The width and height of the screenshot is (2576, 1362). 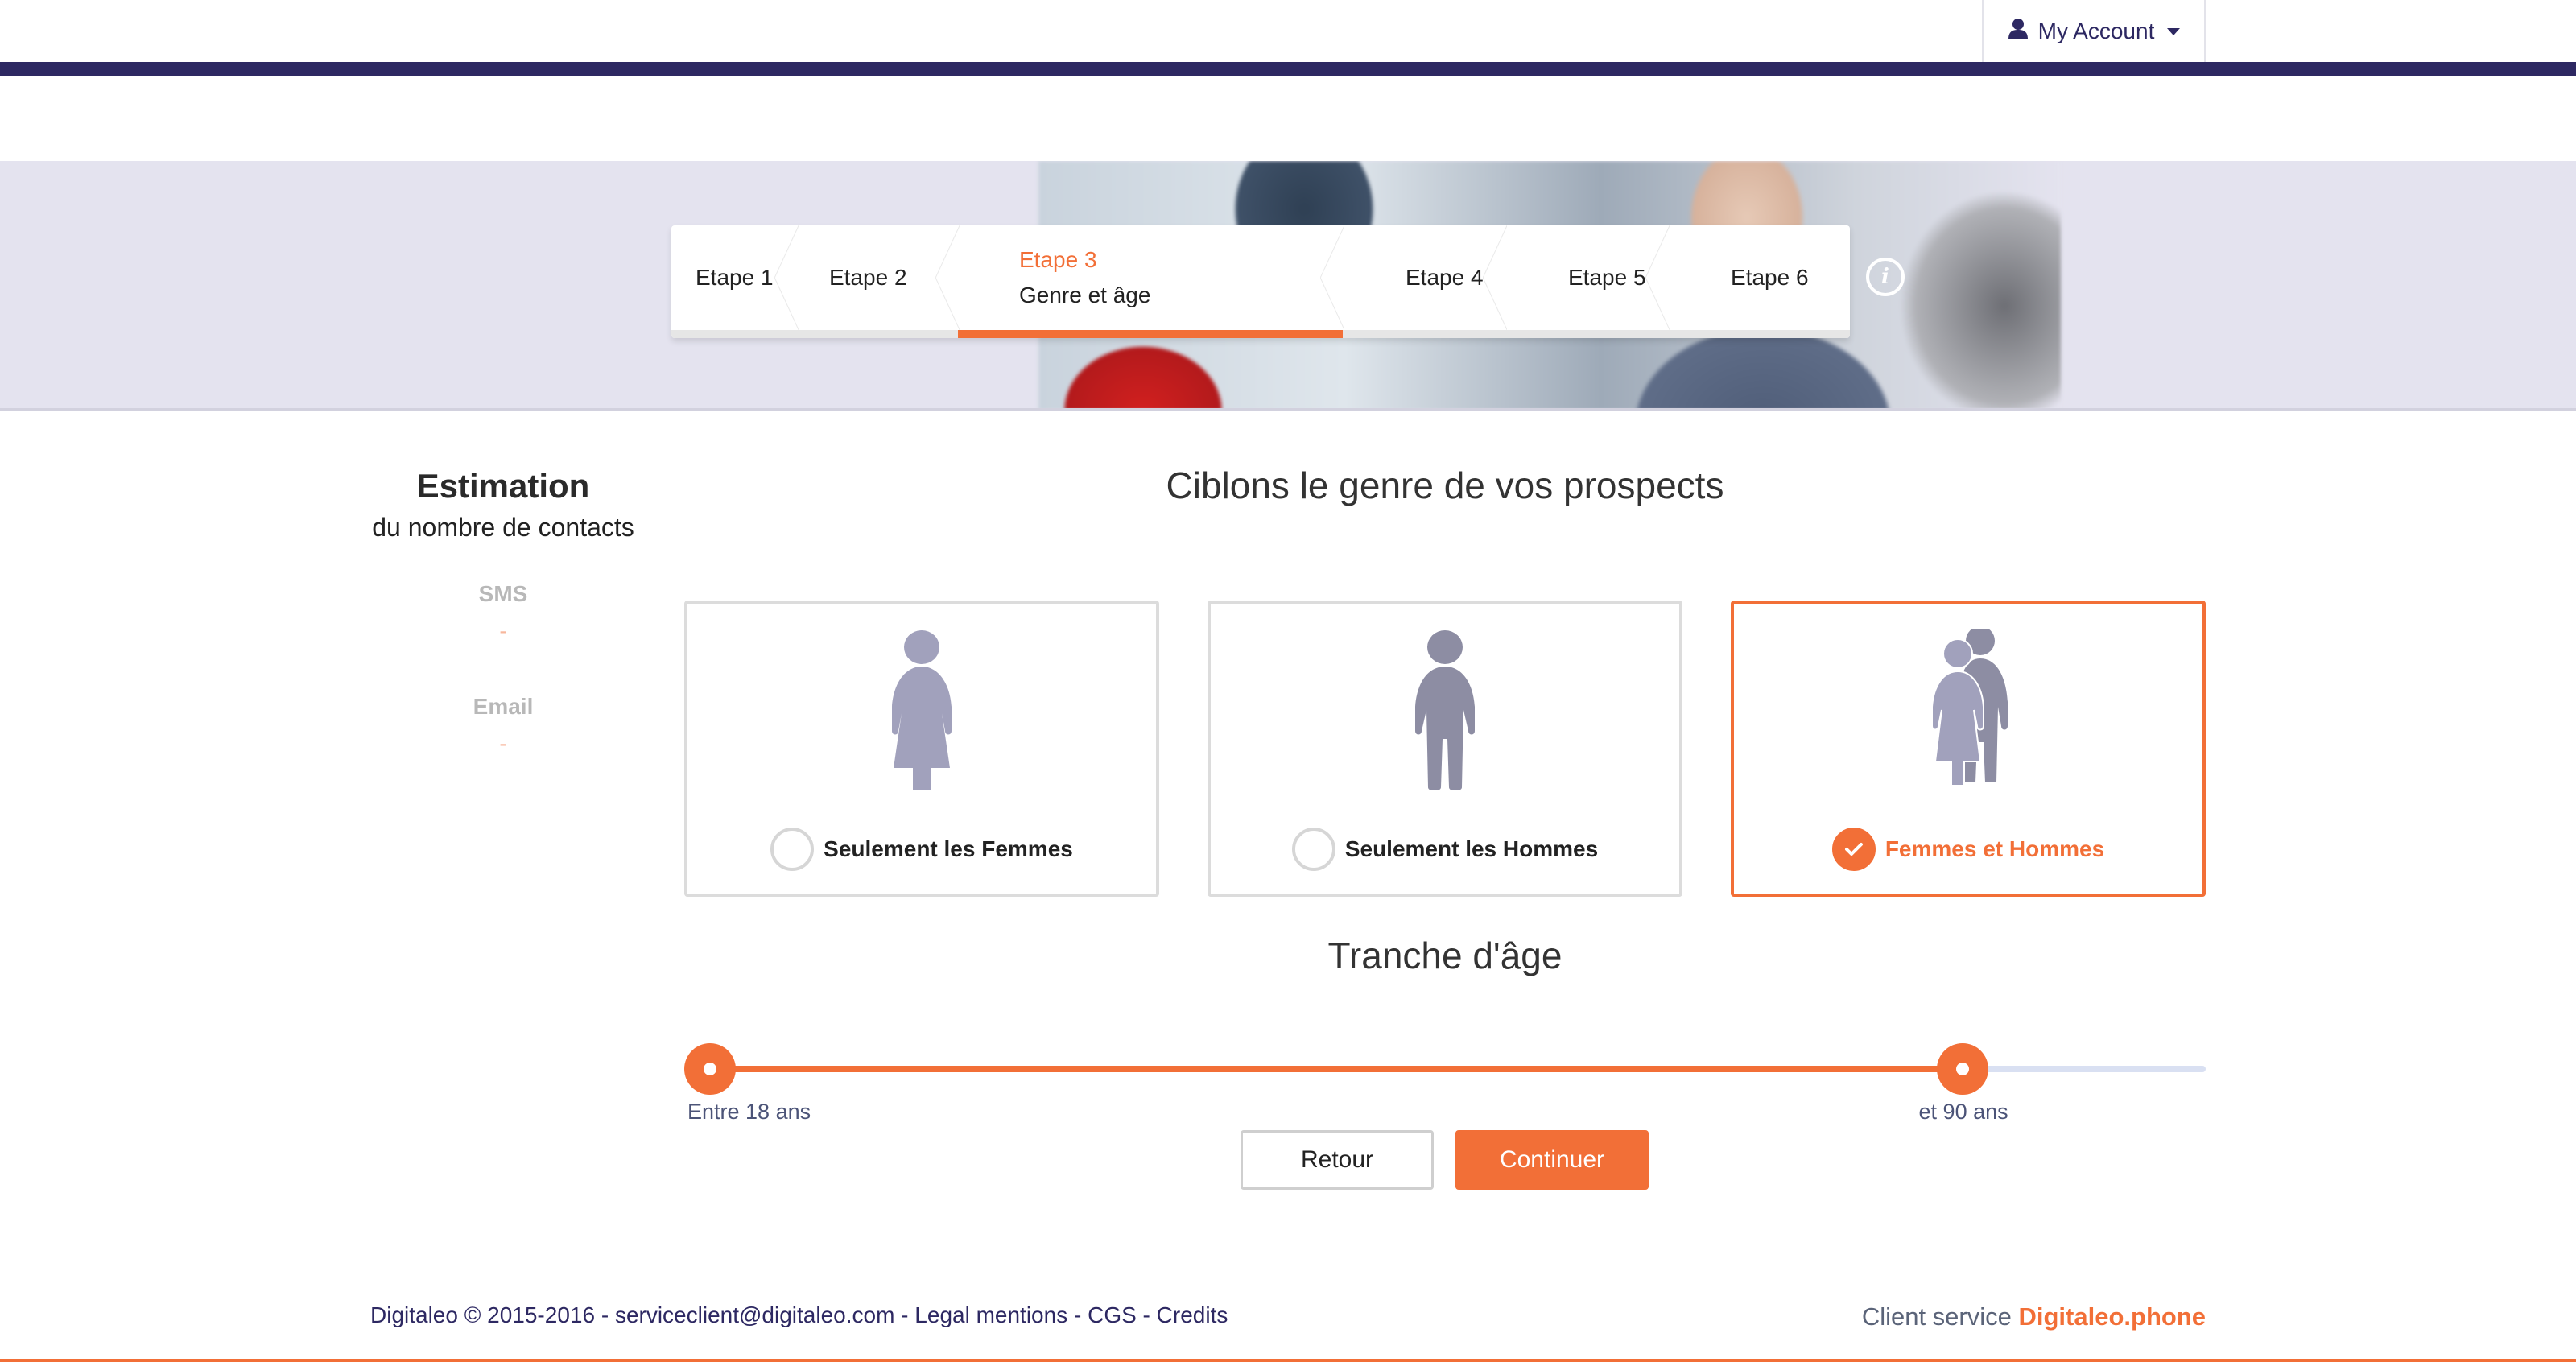 I want to click on step-2: Etape 2, so click(x=878, y=281).